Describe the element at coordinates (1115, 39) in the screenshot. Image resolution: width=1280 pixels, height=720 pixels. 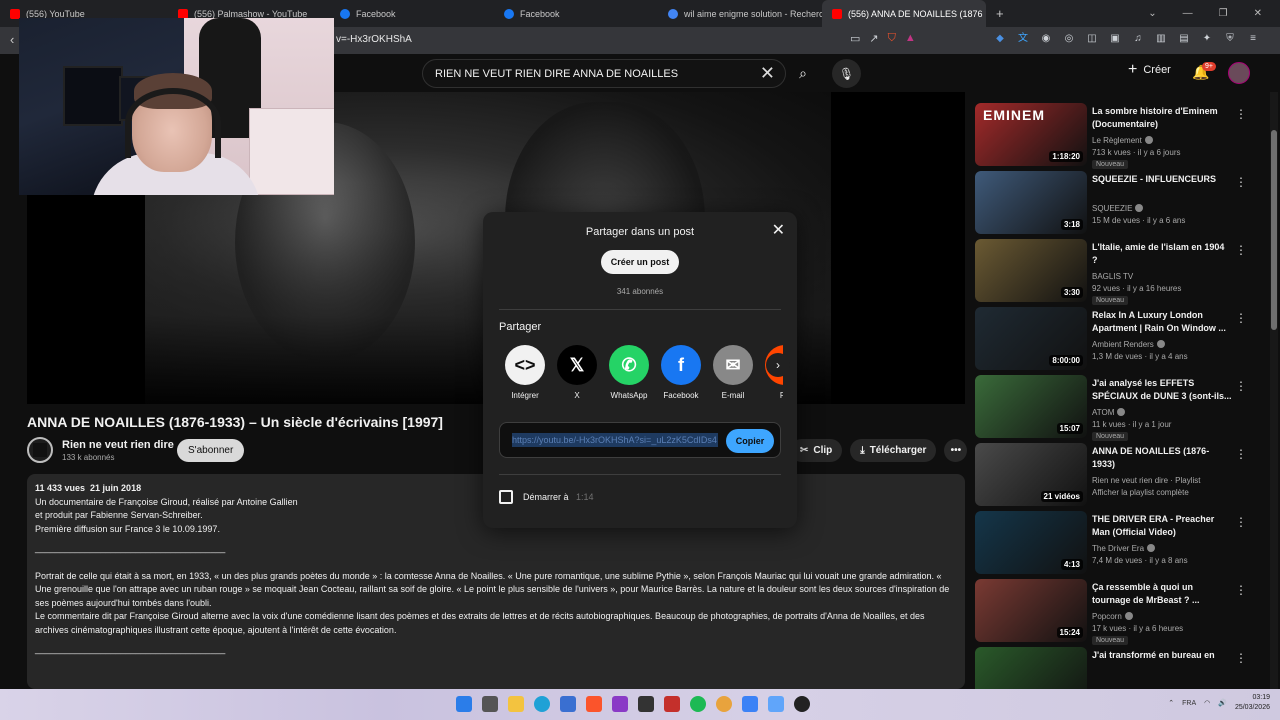
I see `calendar-icon: ▣` at that location.